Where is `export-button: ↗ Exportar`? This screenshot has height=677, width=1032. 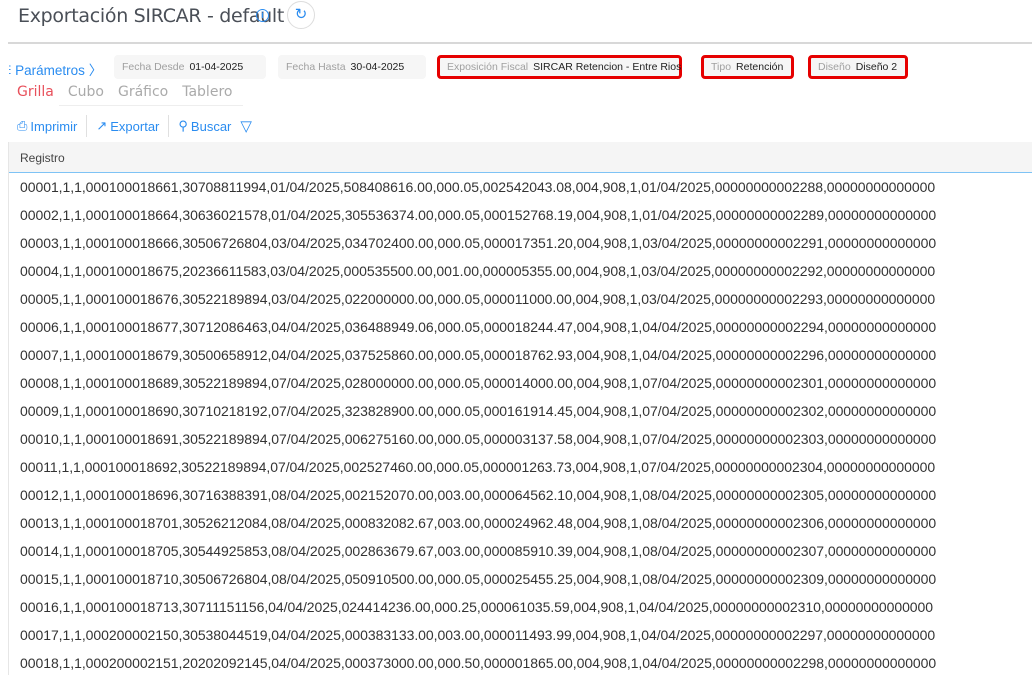 export-button: ↗ Exportar is located at coordinates (128, 126).